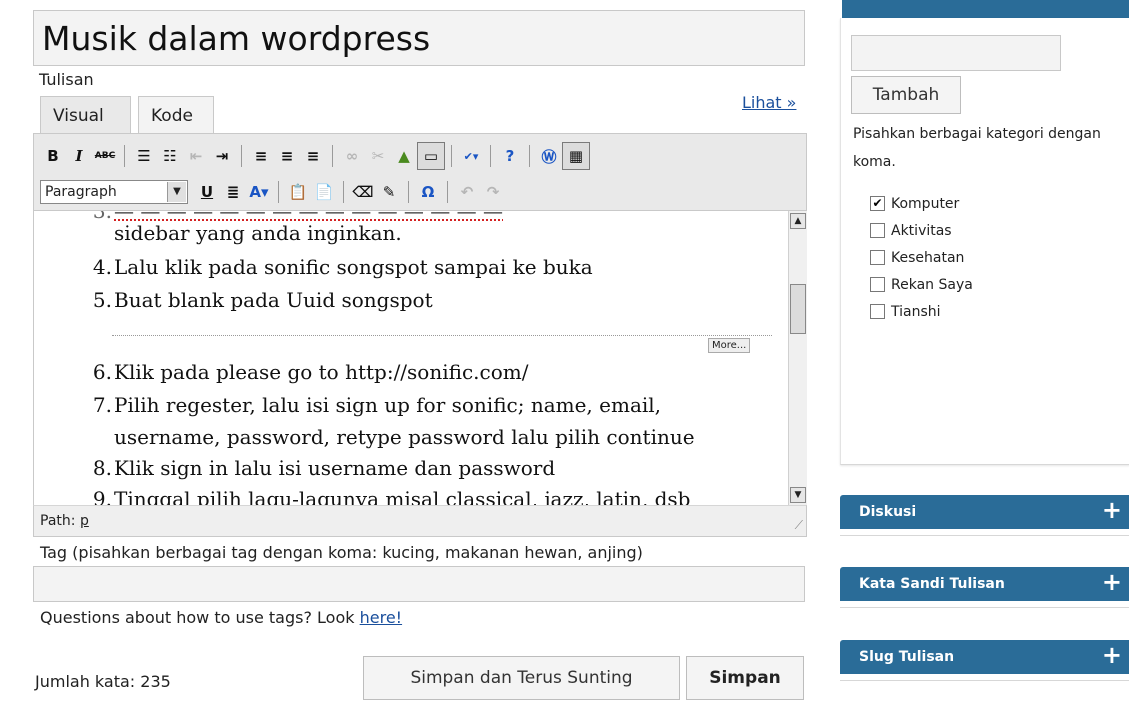  What do you see at coordinates (84, 521) in the screenshot?
I see `path-element-link: p` at bounding box center [84, 521].